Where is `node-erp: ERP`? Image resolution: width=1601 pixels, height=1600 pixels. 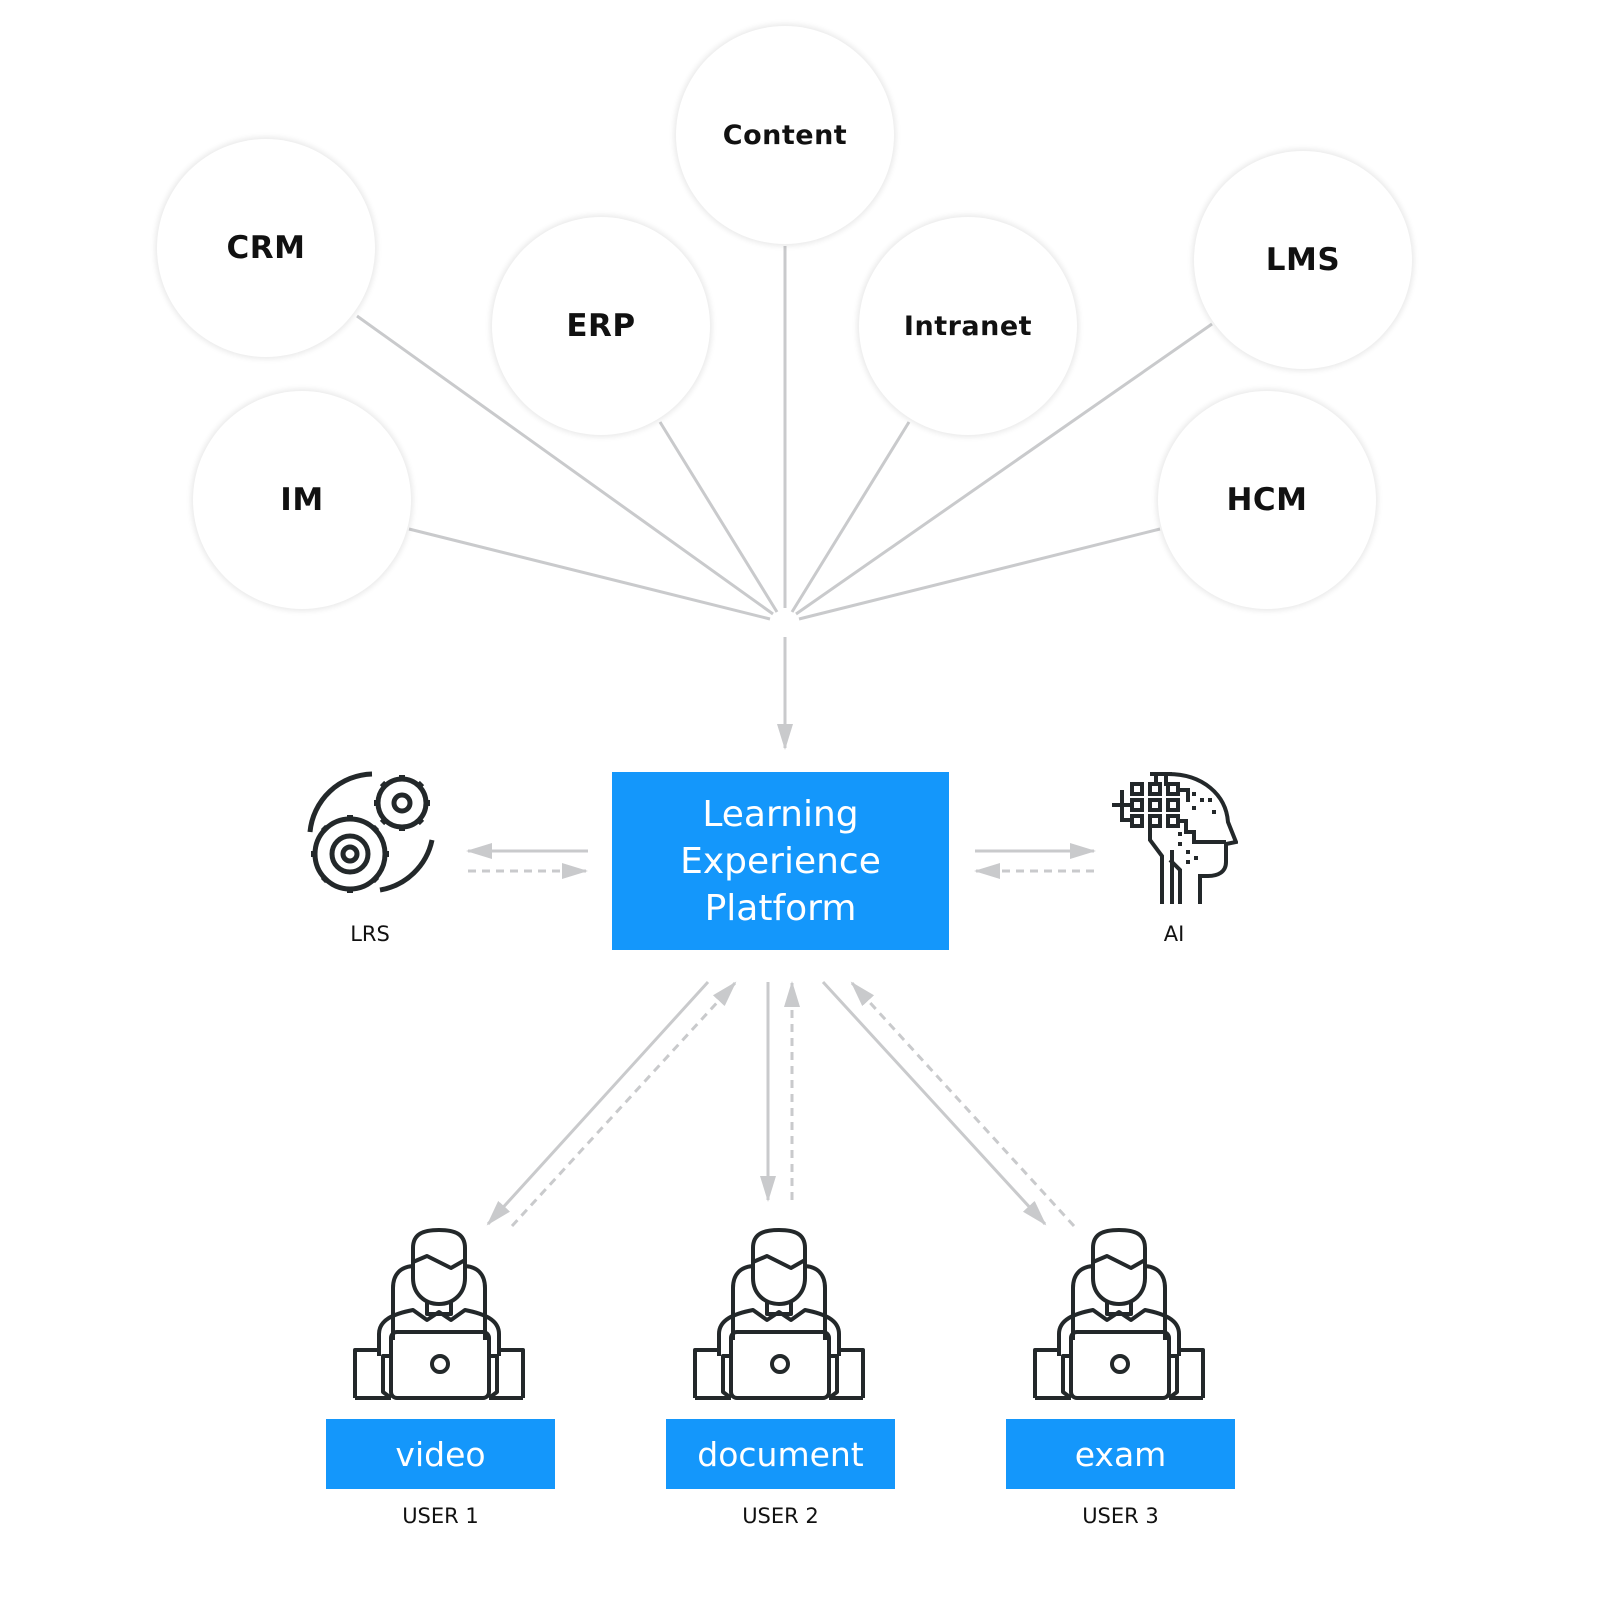 node-erp: ERP is located at coordinates (601, 326).